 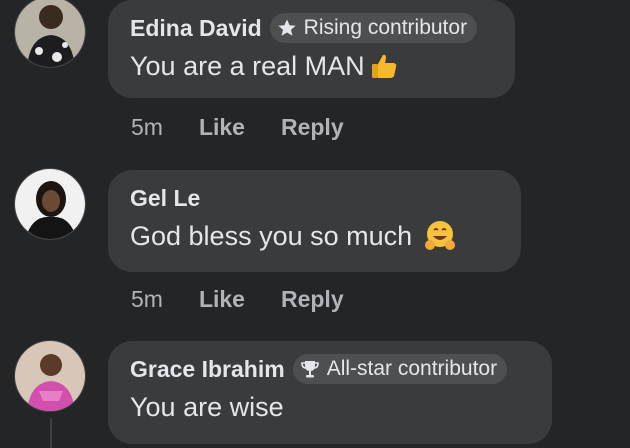 I want to click on comment-author: Edina David, so click(x=196, y=28).